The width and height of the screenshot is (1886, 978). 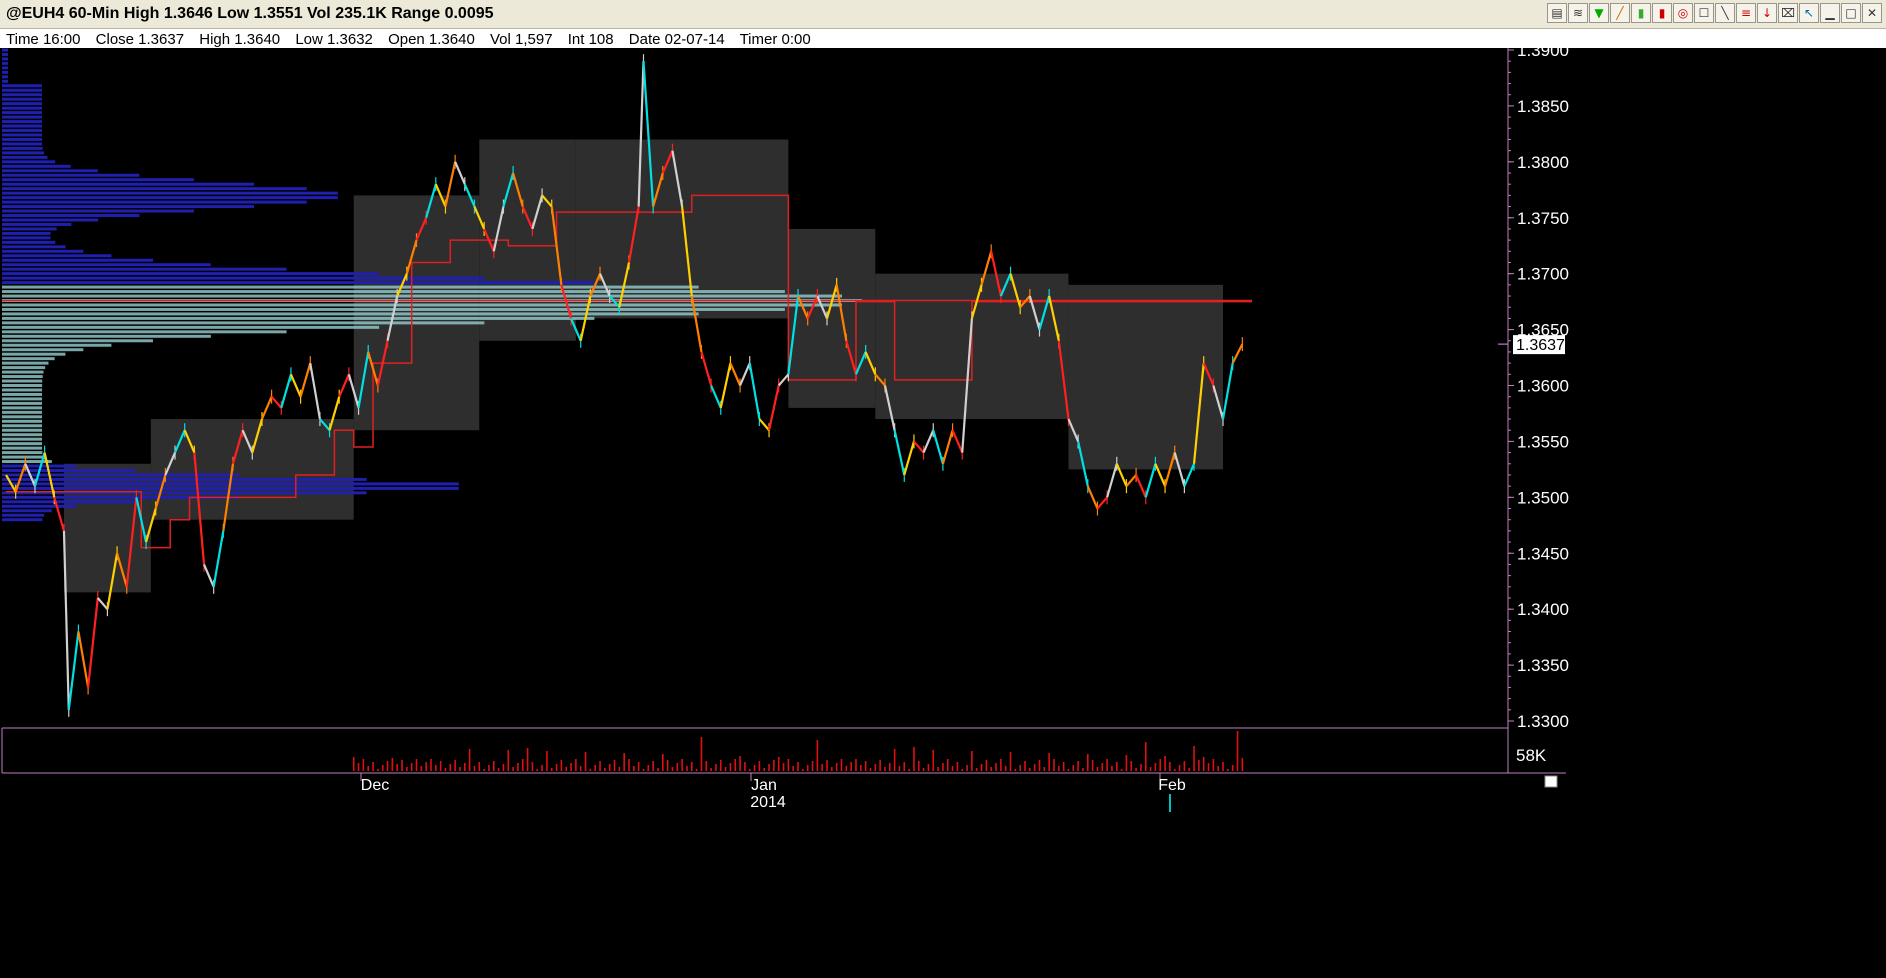 I want to click on study-icon: ☐, so click(x=1704, y=13).